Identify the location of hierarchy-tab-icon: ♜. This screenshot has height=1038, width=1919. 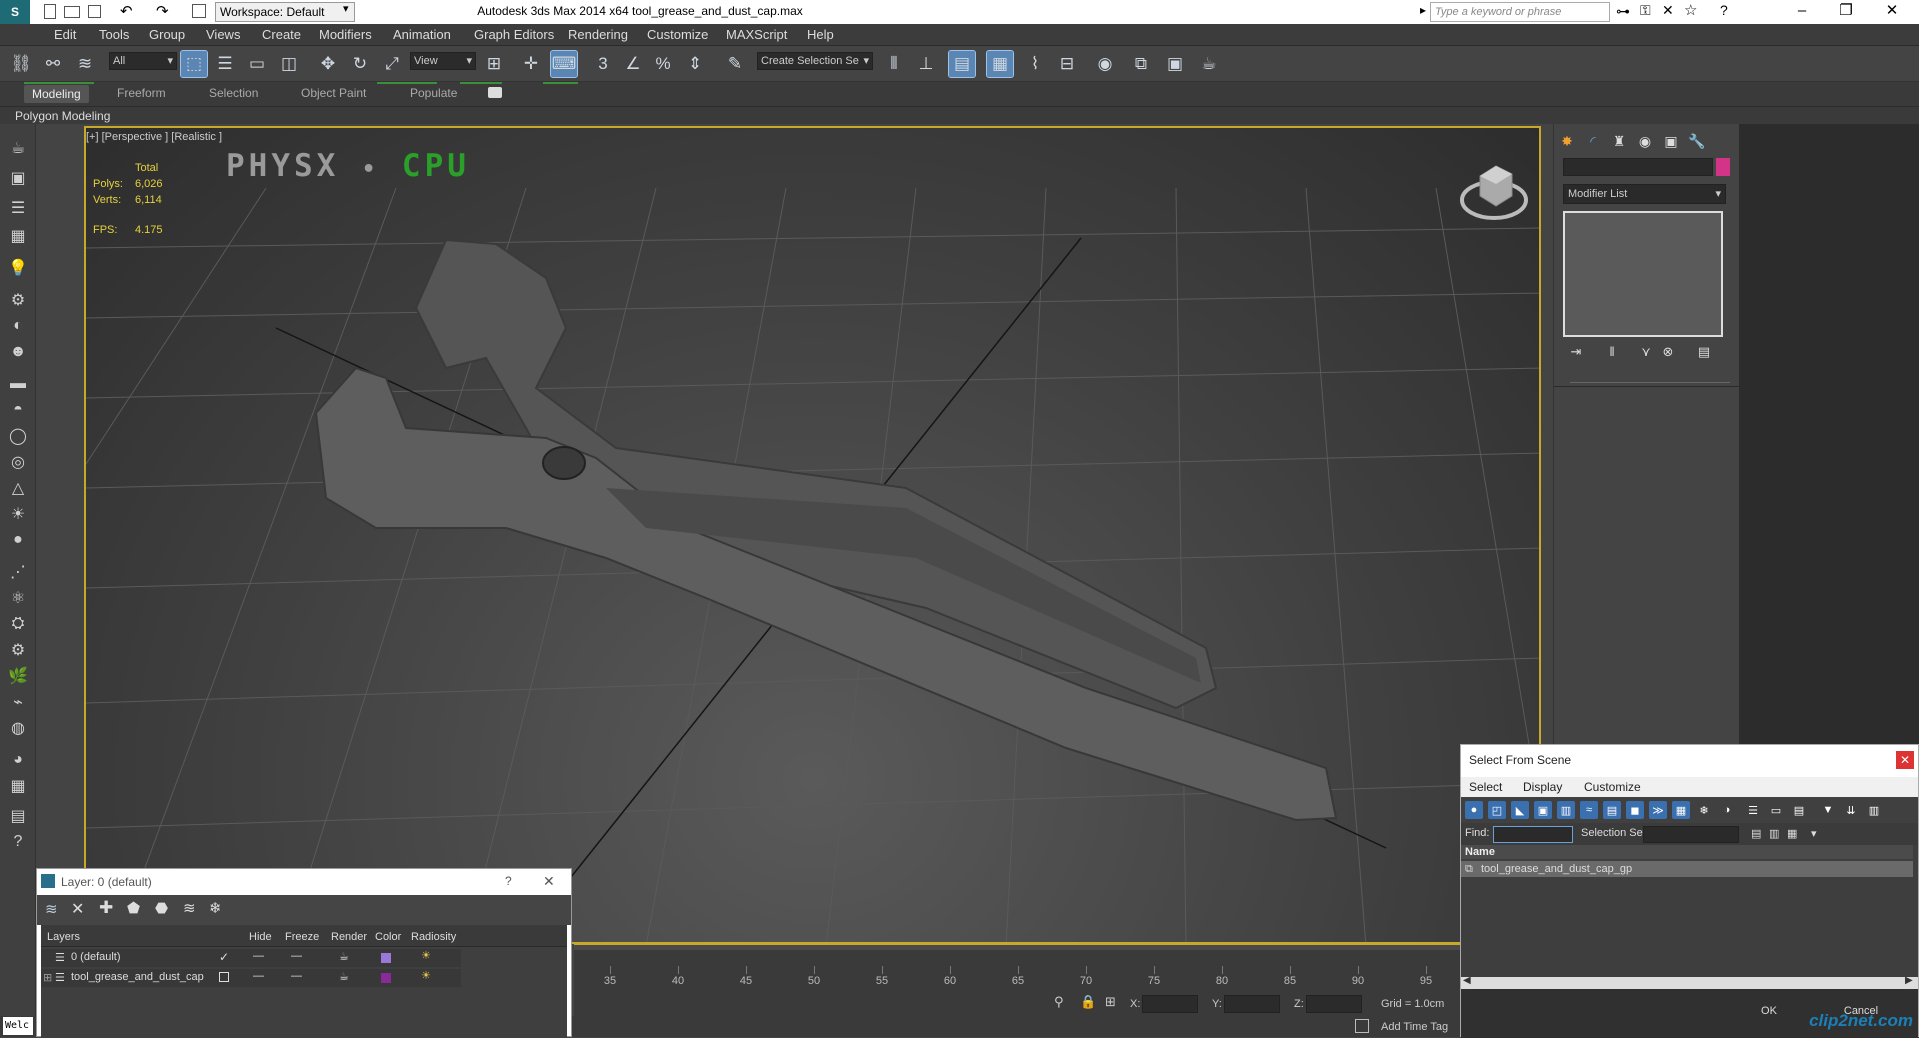
(1619, 141).